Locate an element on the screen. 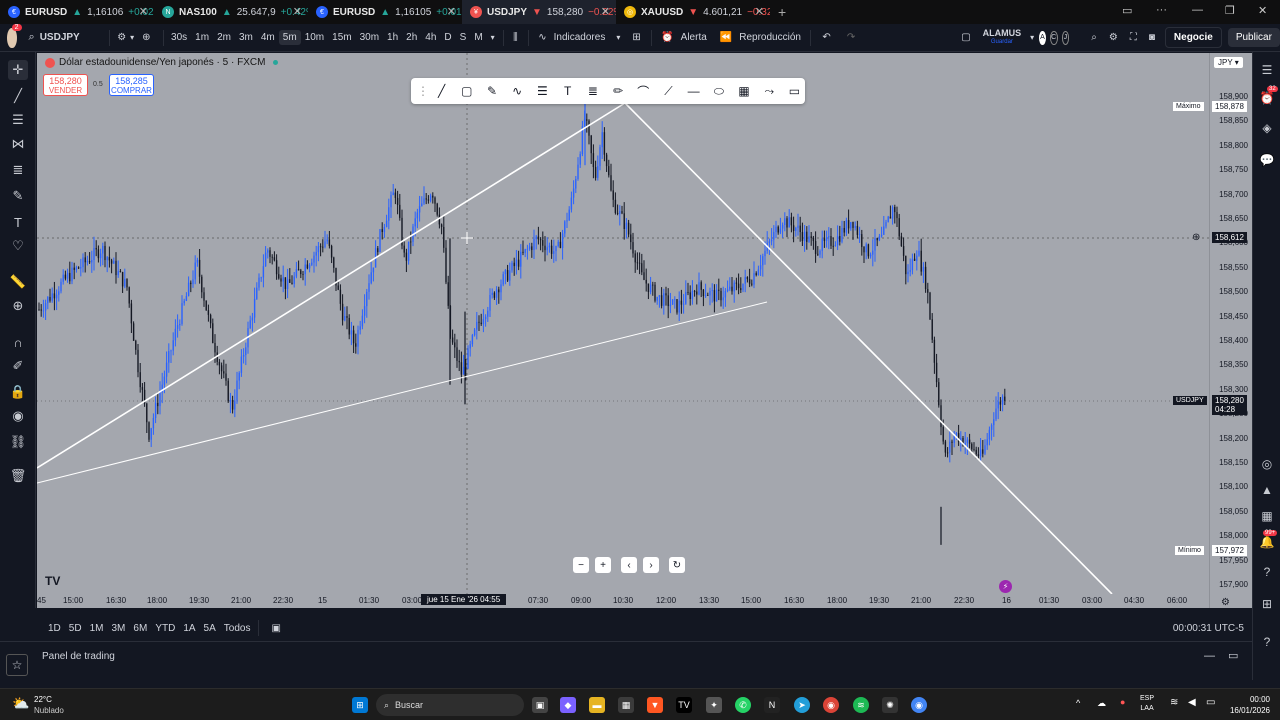  range-3m: 3M is located at coordinates (119, 628).